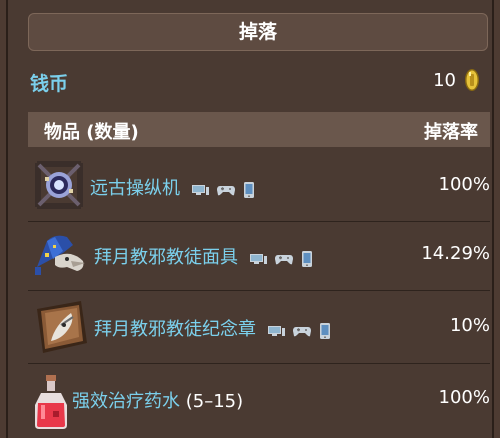 The image size is (500, 438). I want to click on drop-rate: 14.29%, so click(455, 253).